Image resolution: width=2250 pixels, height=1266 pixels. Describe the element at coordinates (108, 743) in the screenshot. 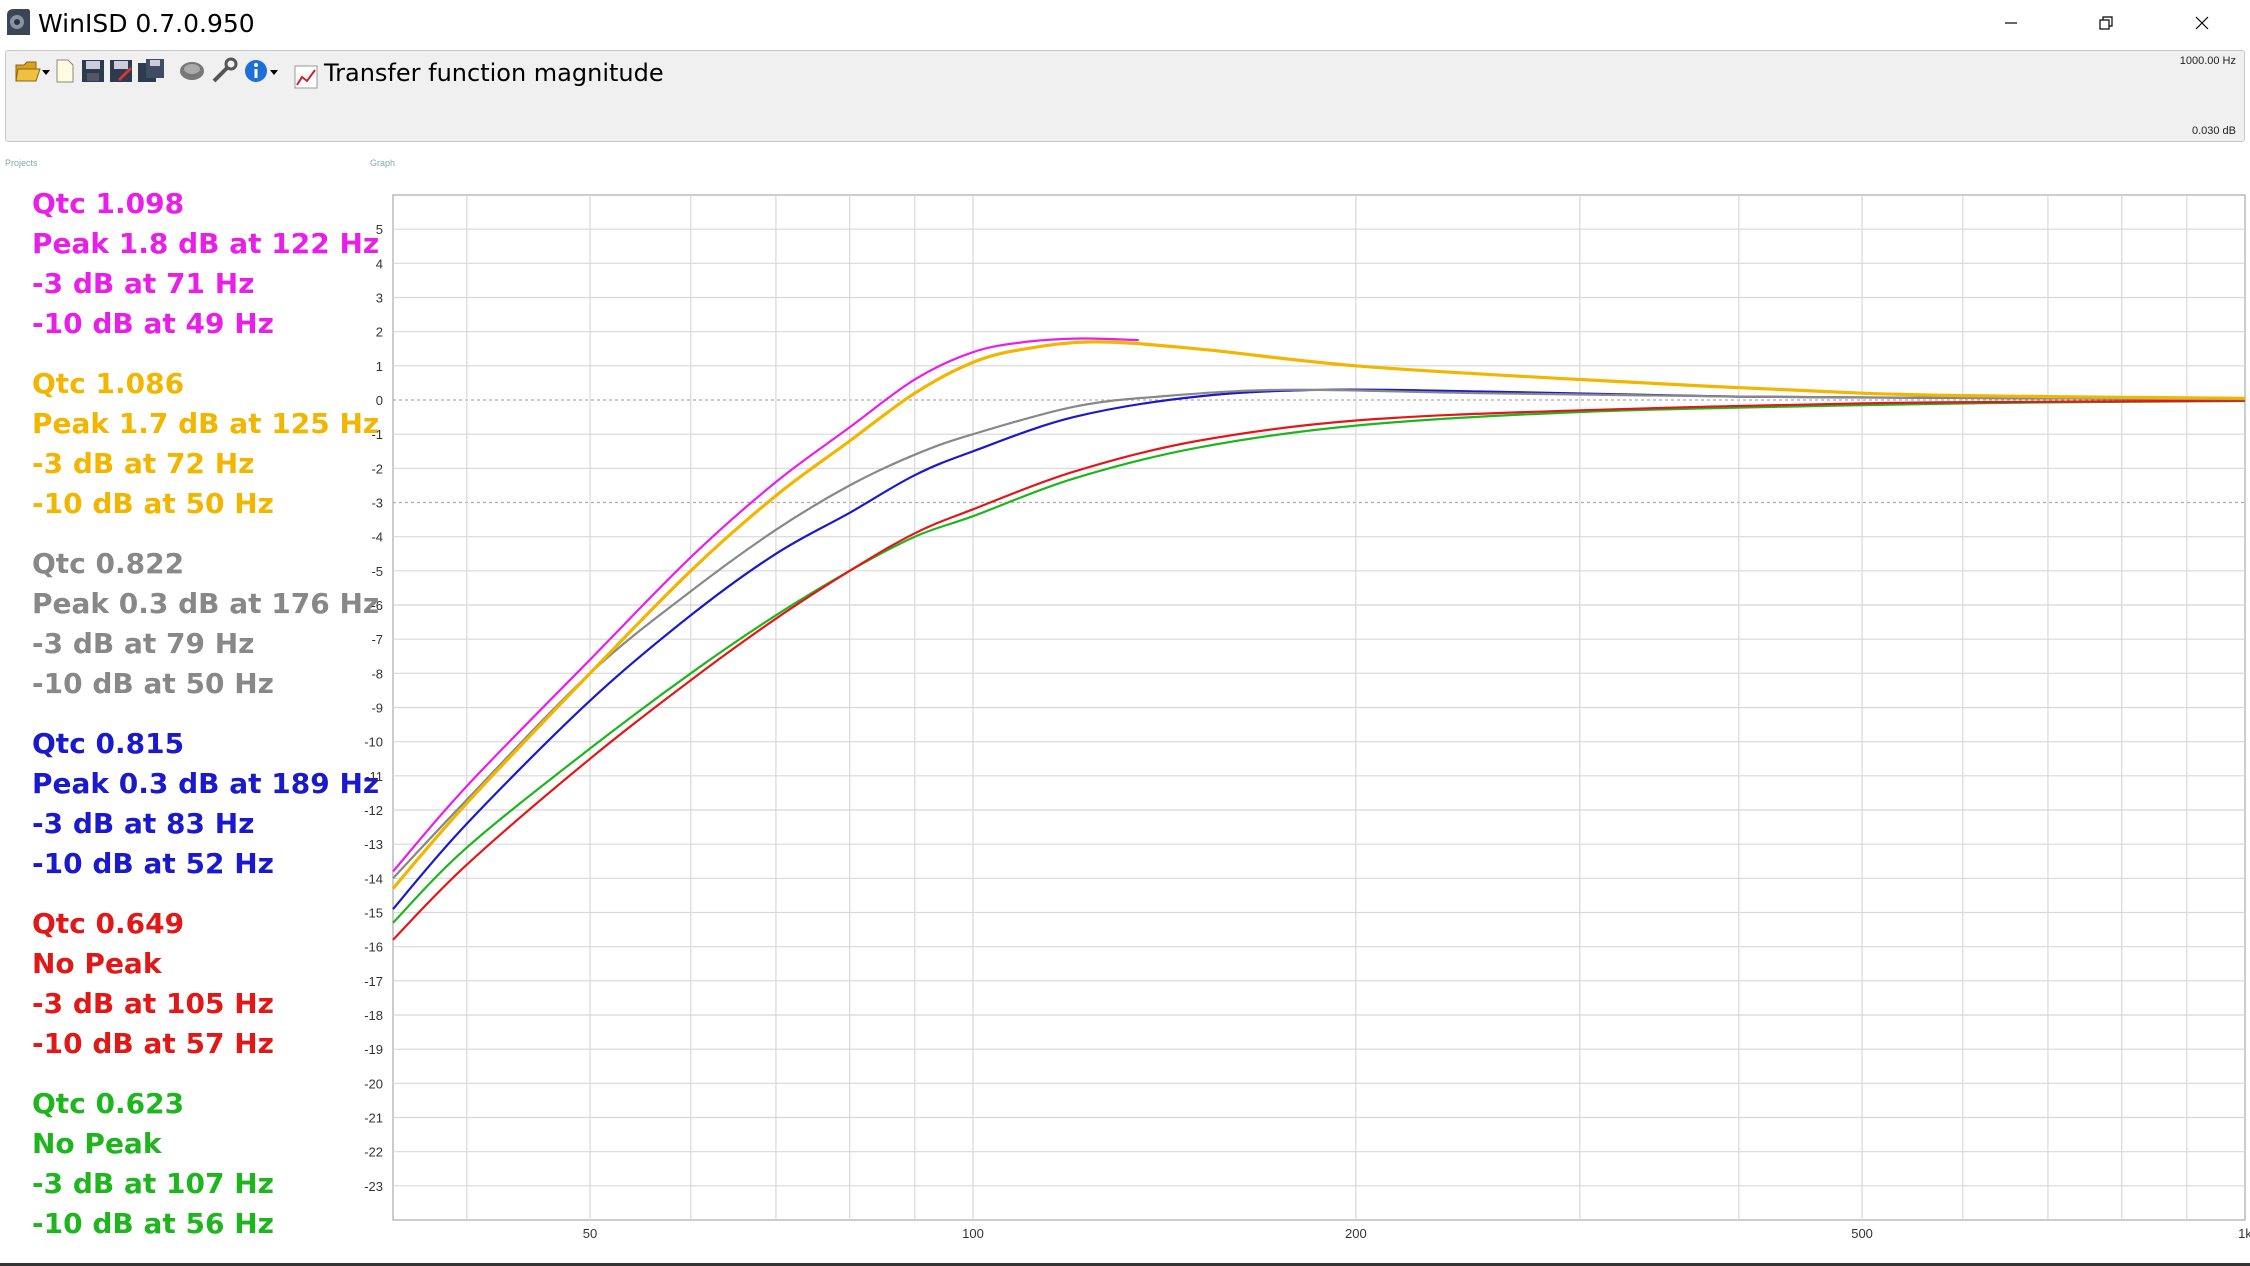

I see `annotation-qtc: Qtc 0.815` at that location.